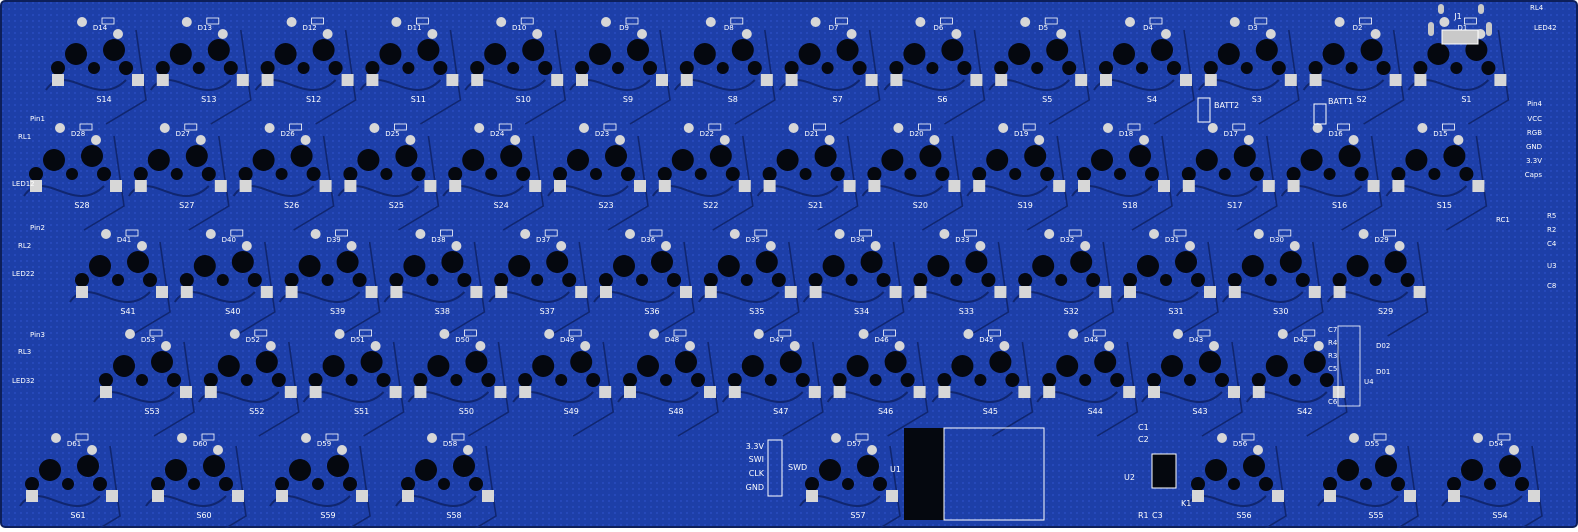 The height and width of the screenshot is (532, 1578). What do you see at coordinates (337, 311) in the screenshot?
I see `switch-label: S39` at bounding box center [337, 311].